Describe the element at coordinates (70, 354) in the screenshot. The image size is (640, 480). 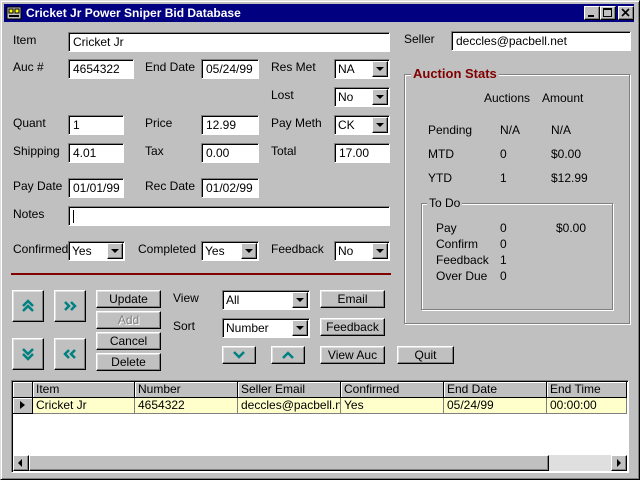
I see `previous-record-button` at that location.